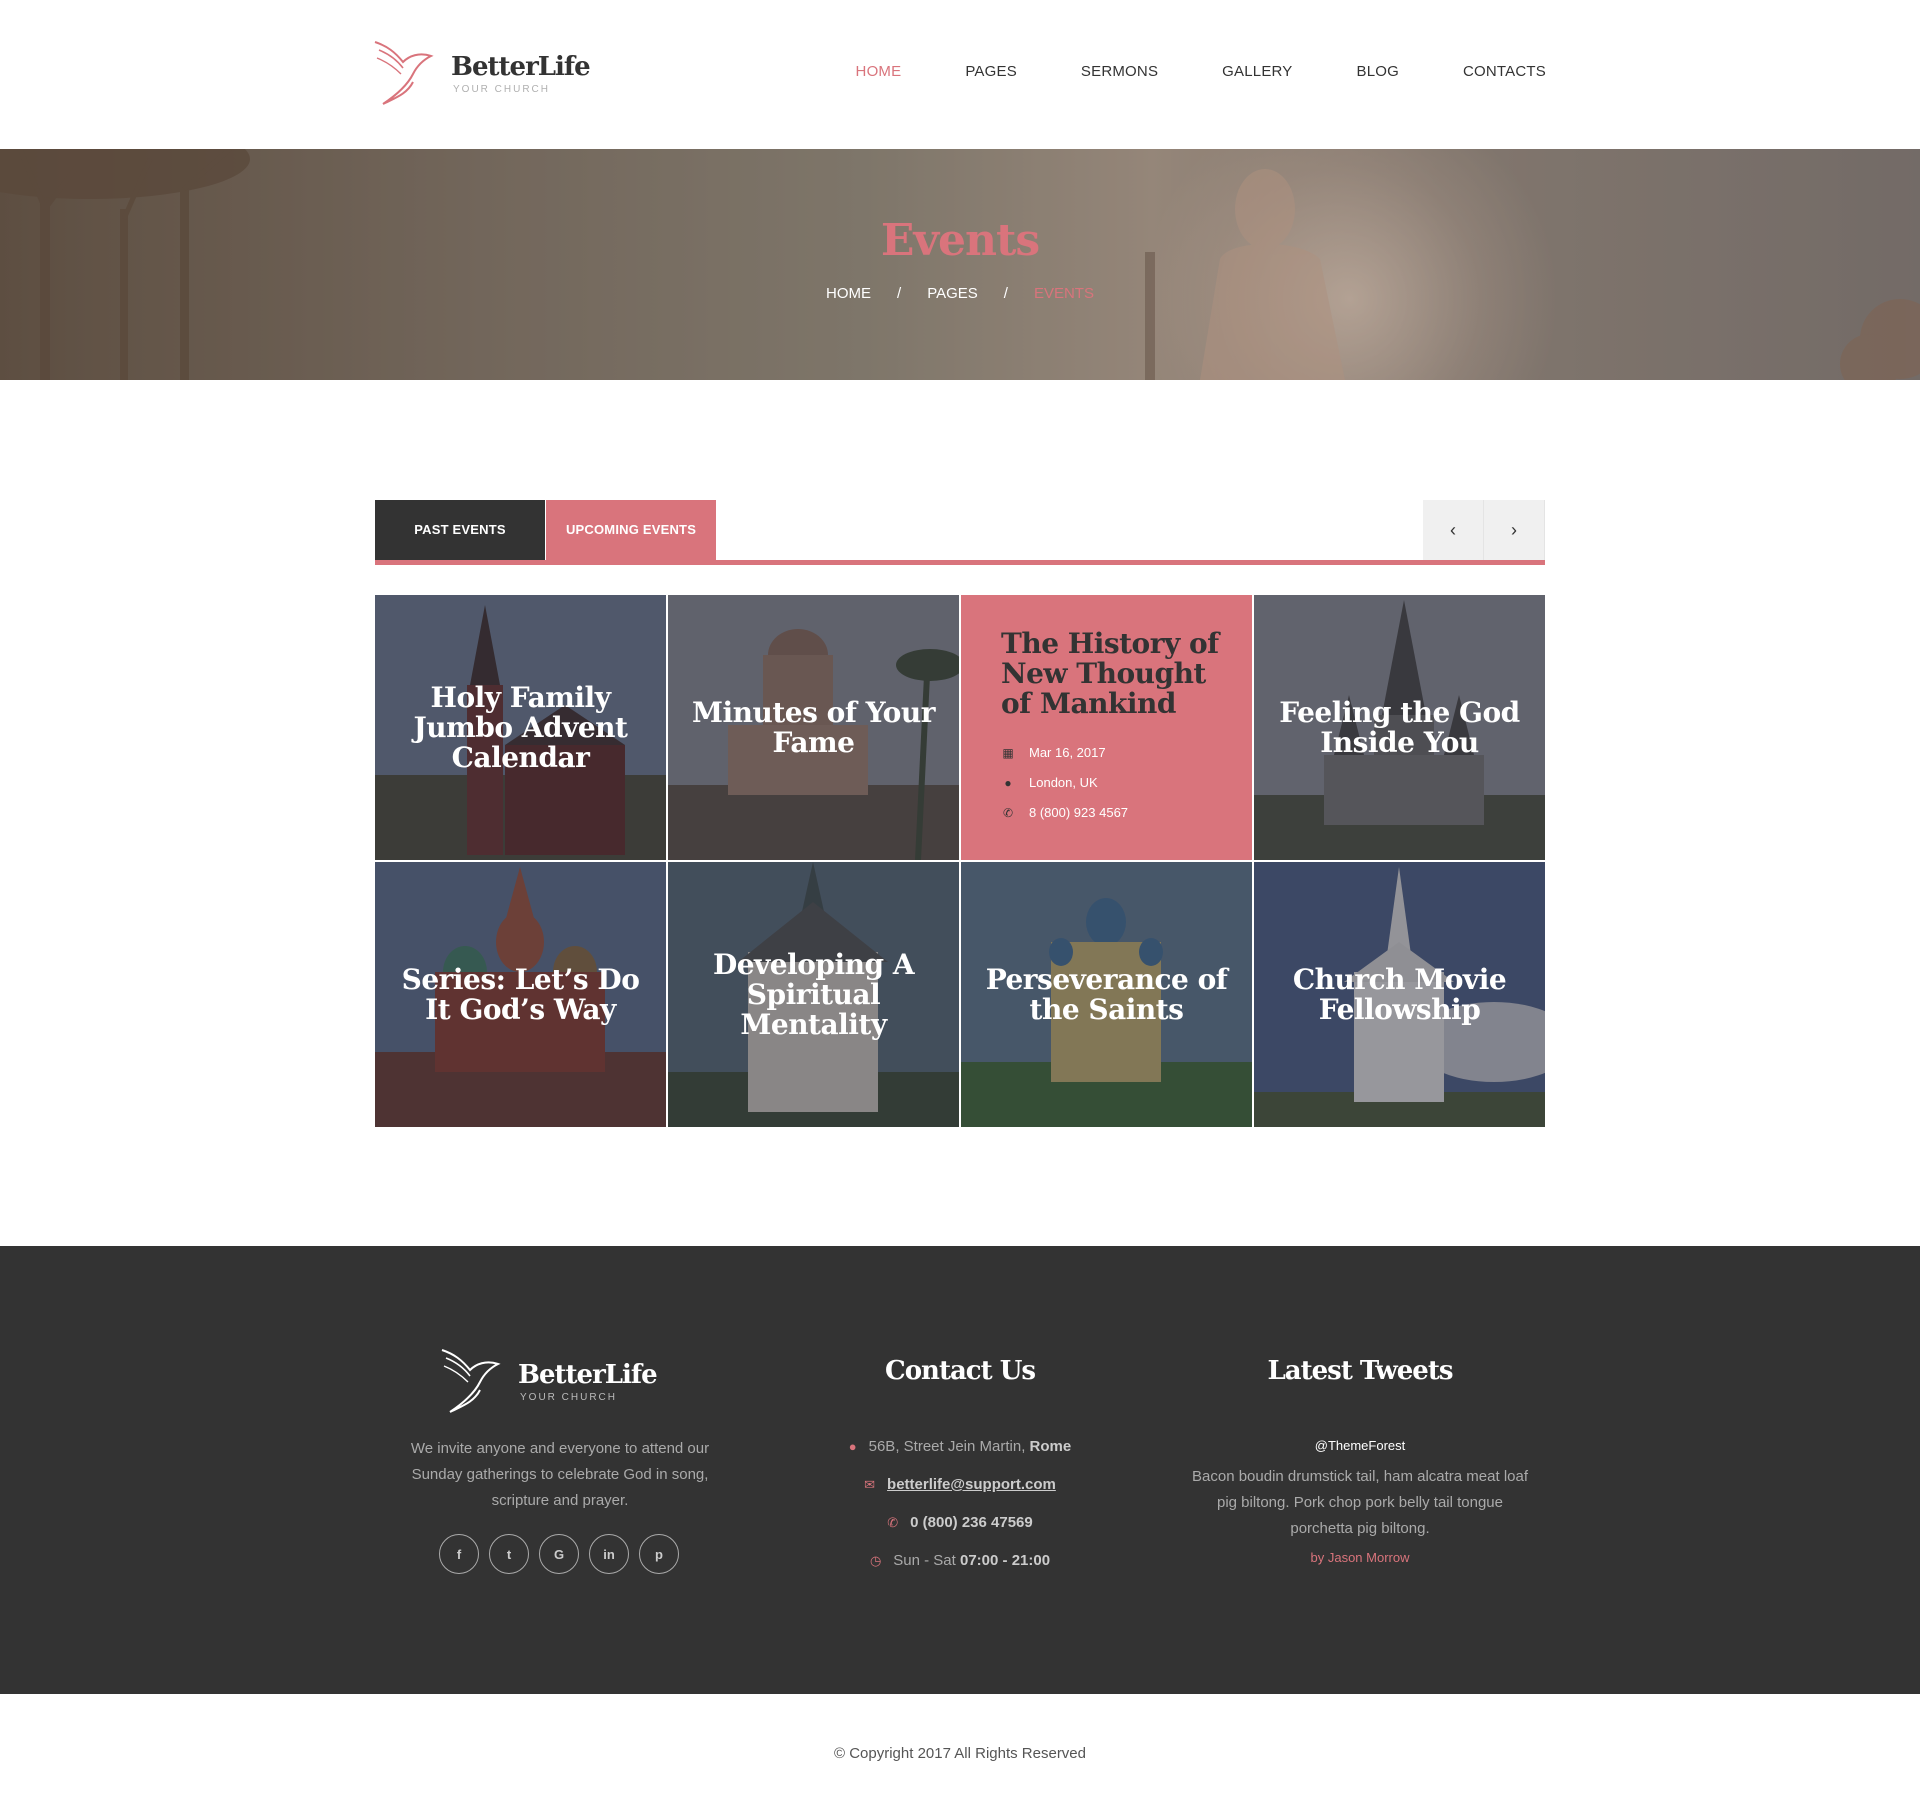 This screenshot has height=1814, width=1920. What do you see at coordinates (588, 1375) in the screenshot?
I see `footer-brand-name: BetterLife` at bounding box center [588, 1375].